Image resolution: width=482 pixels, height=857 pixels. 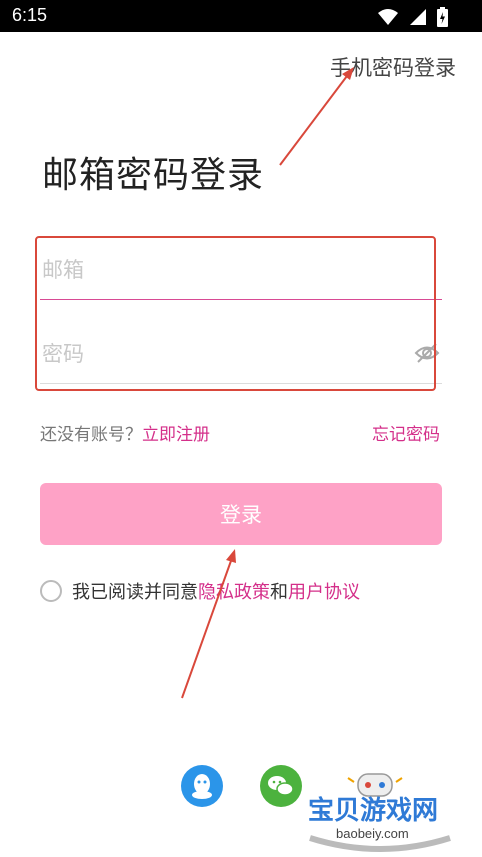 I want to click on email-field, so click(x=241, y=270).